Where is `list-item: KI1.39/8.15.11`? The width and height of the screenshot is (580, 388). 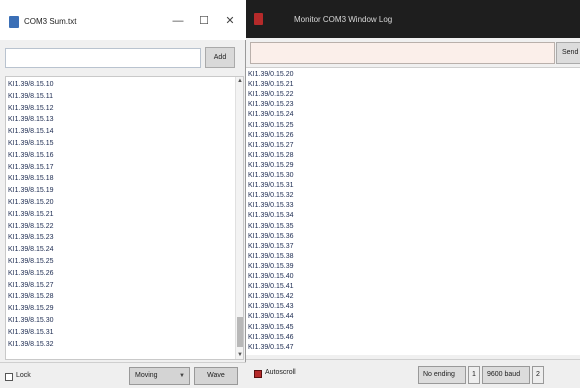
list-item: KI1.39/8.15.11 is located at coordinates (31, 96).